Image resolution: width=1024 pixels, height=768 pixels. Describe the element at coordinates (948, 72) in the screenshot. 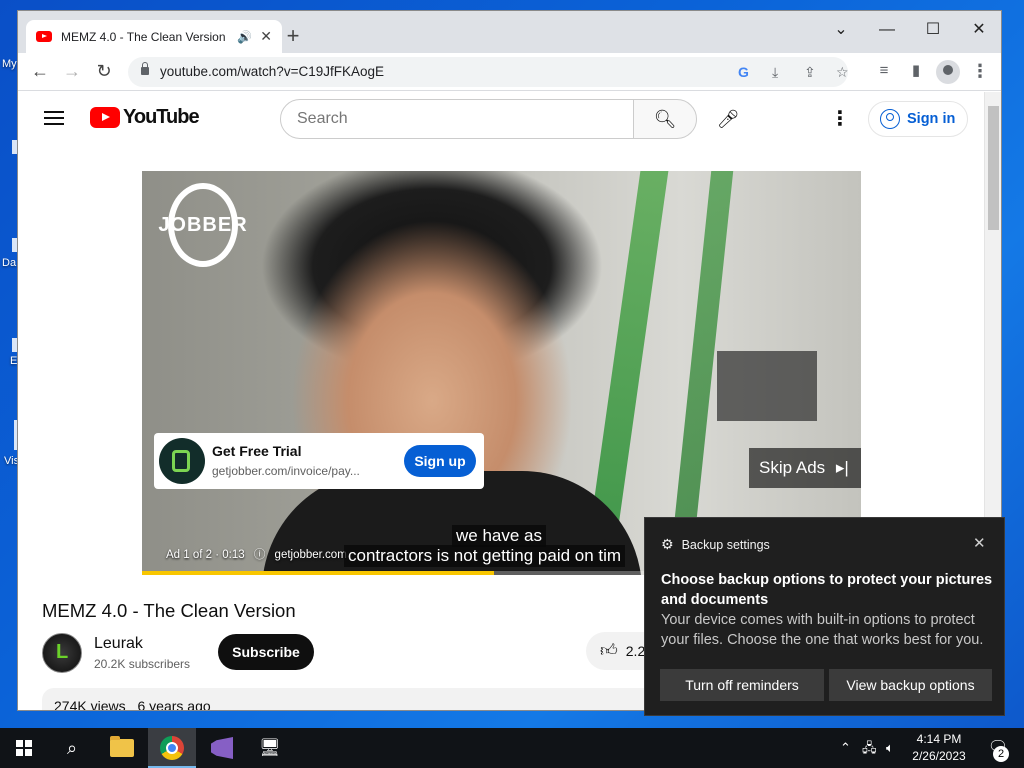

I see `profile-avatar-icon` at that location.